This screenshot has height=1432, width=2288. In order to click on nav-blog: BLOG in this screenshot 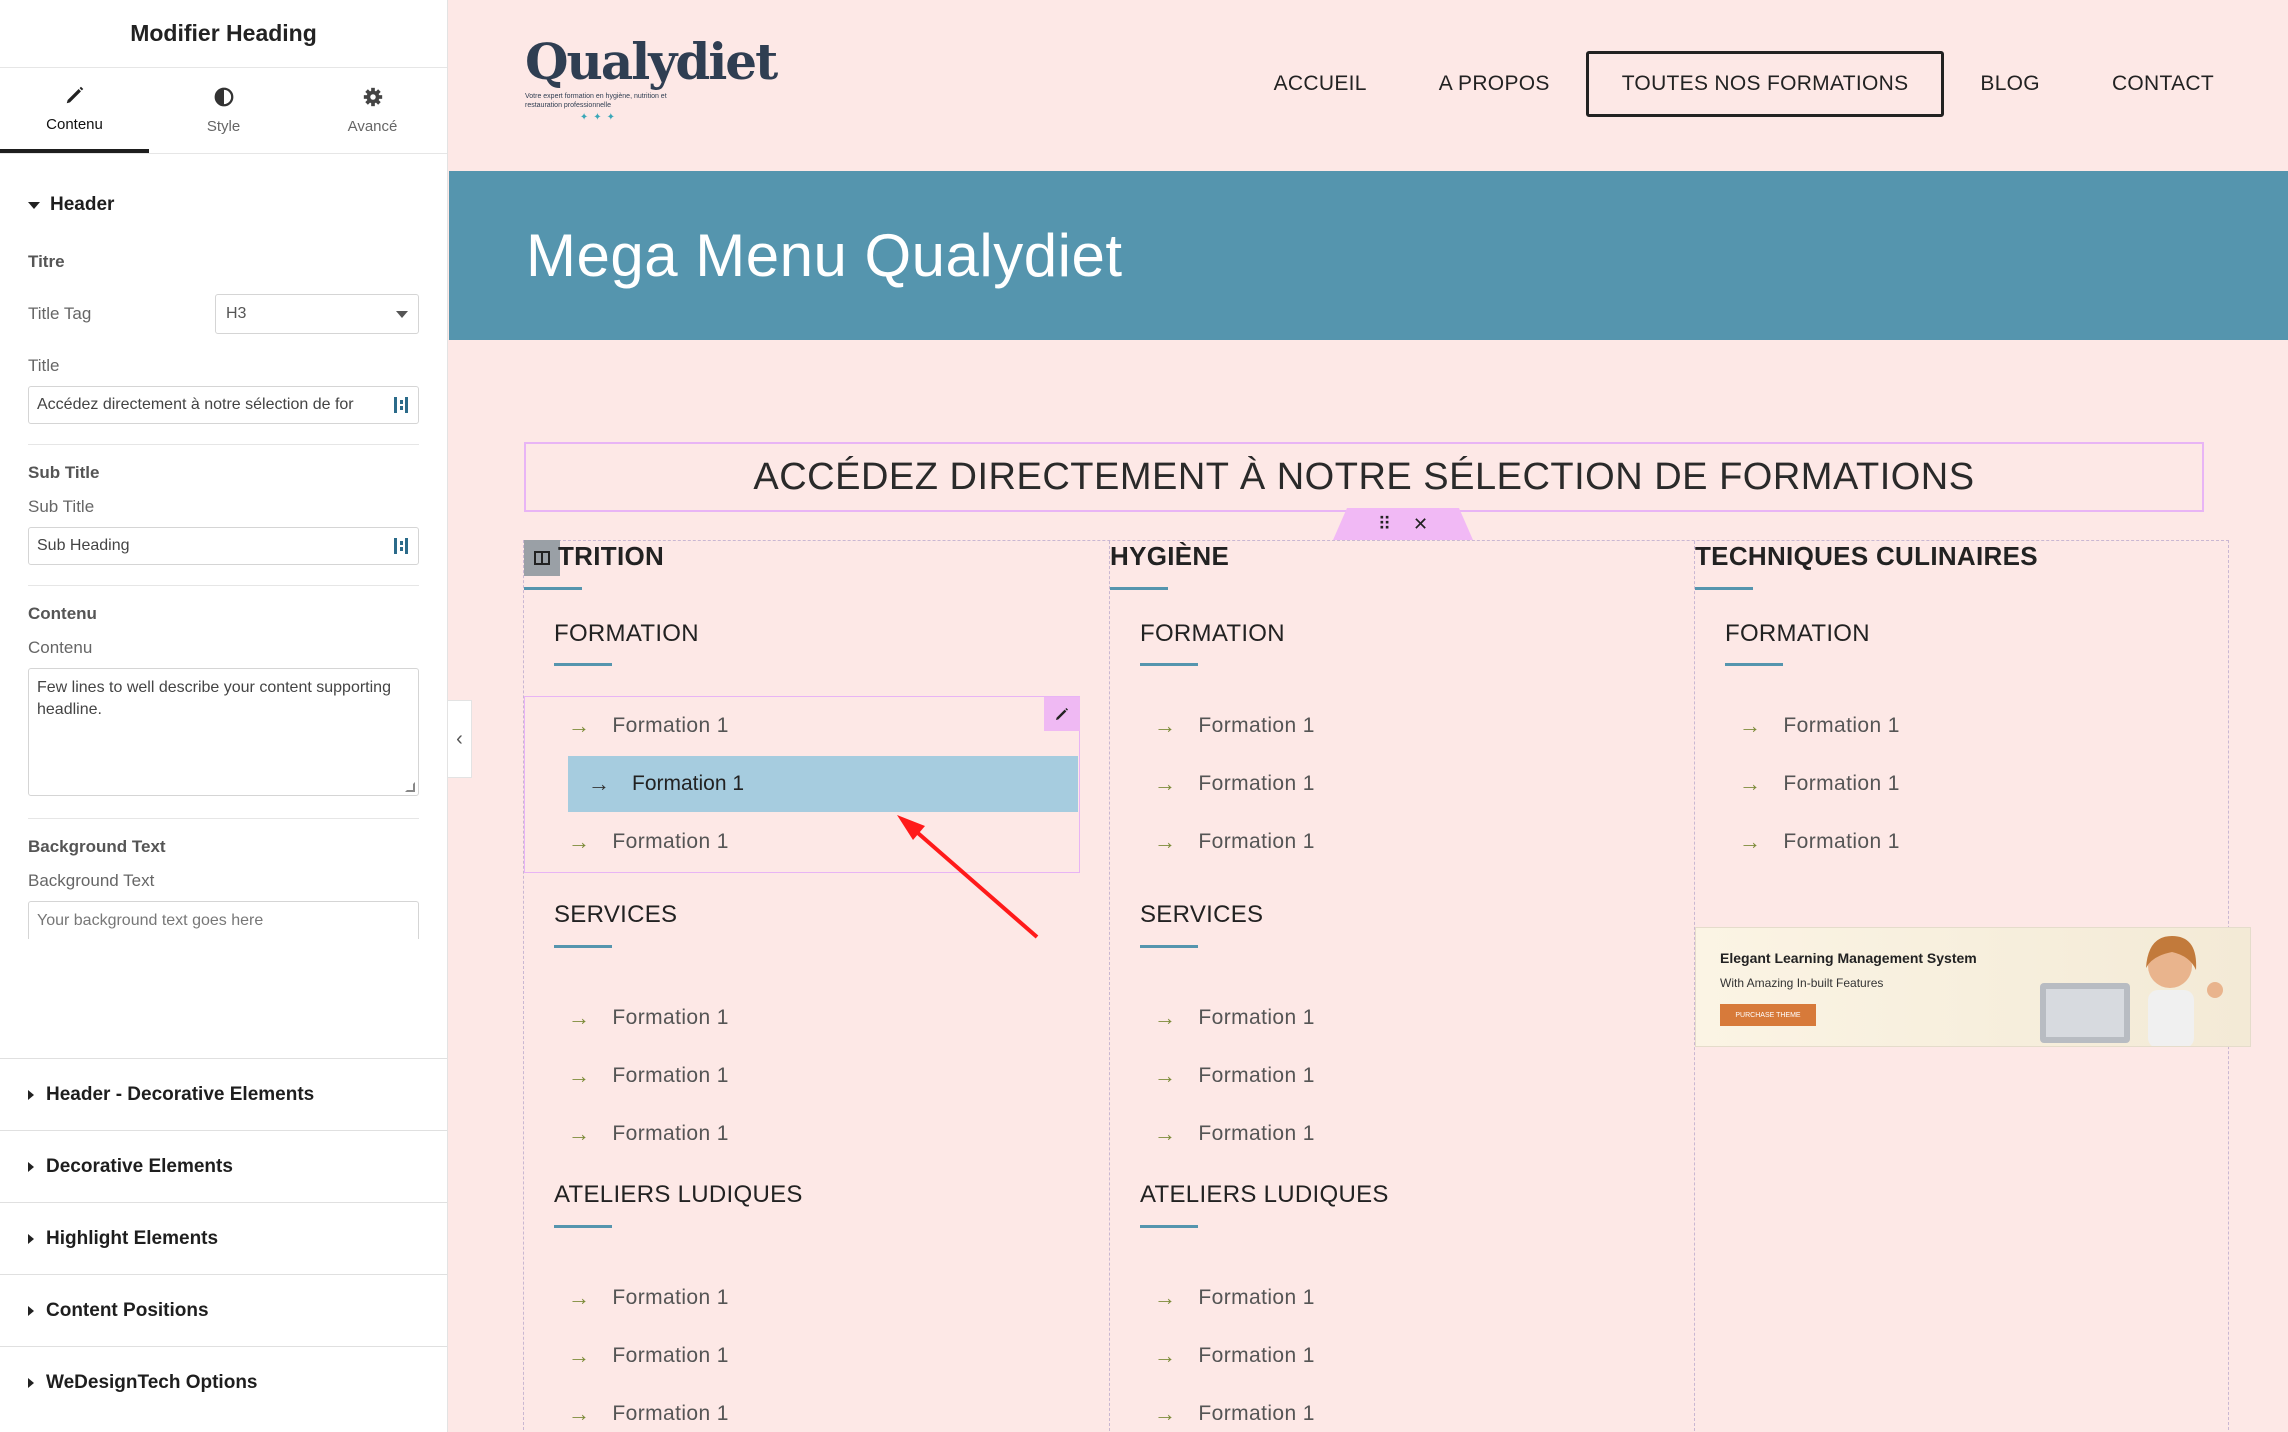, I will do `click(2010, 84)`.